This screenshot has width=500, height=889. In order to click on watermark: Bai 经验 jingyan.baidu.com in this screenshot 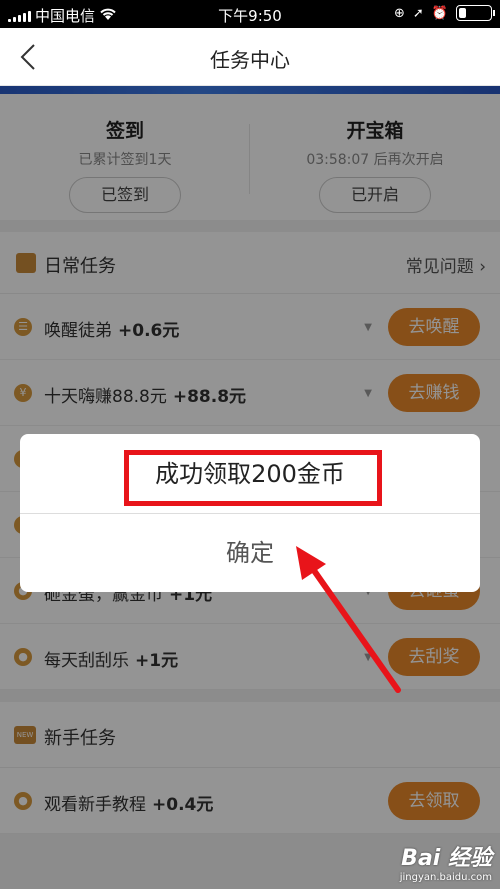, I will do `click(446, 861)`.